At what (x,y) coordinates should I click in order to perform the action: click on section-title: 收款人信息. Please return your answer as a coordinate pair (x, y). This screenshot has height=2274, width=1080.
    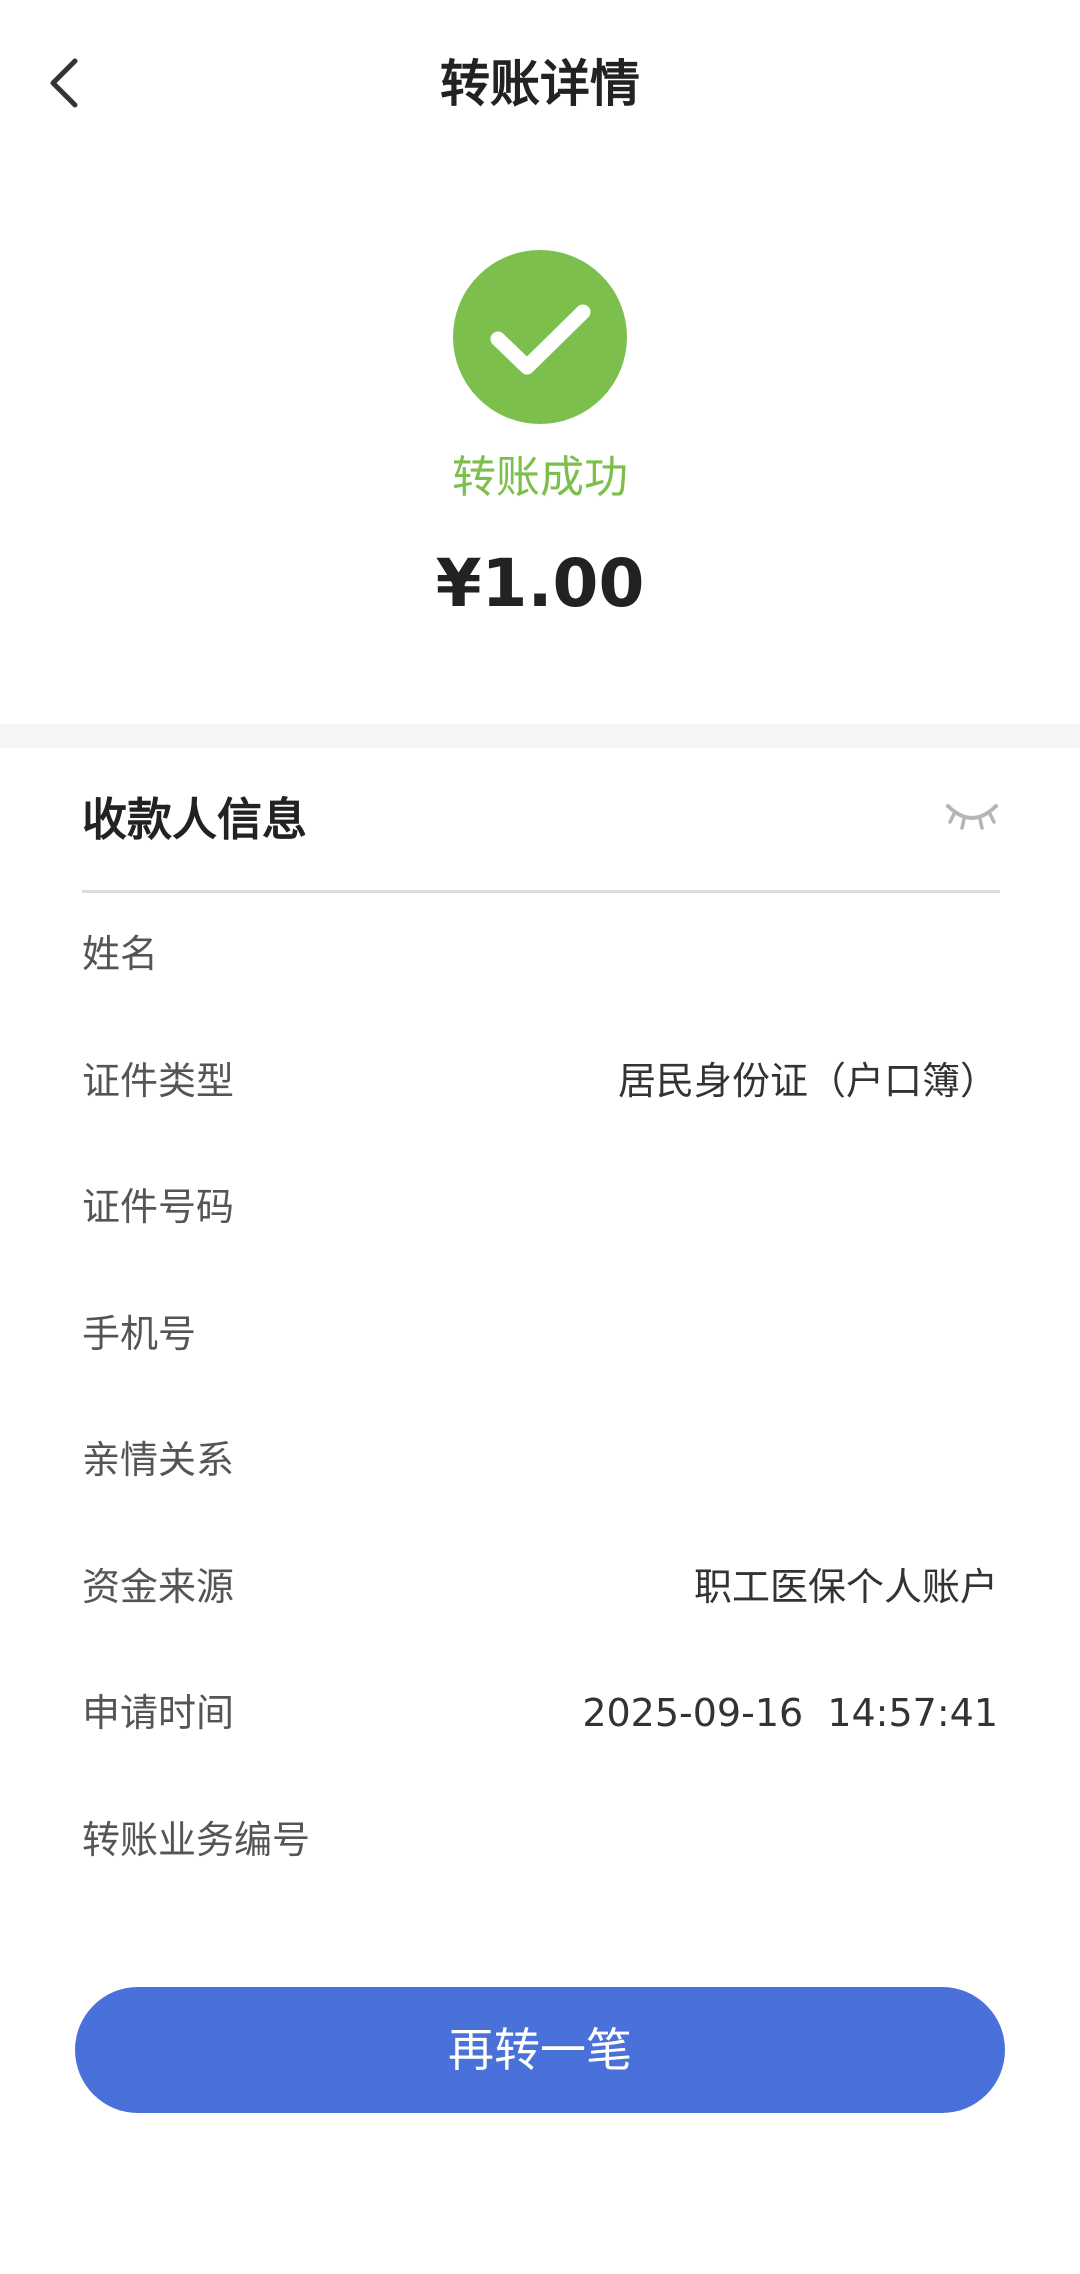
    Looking at the image, I should click on (195, 819).